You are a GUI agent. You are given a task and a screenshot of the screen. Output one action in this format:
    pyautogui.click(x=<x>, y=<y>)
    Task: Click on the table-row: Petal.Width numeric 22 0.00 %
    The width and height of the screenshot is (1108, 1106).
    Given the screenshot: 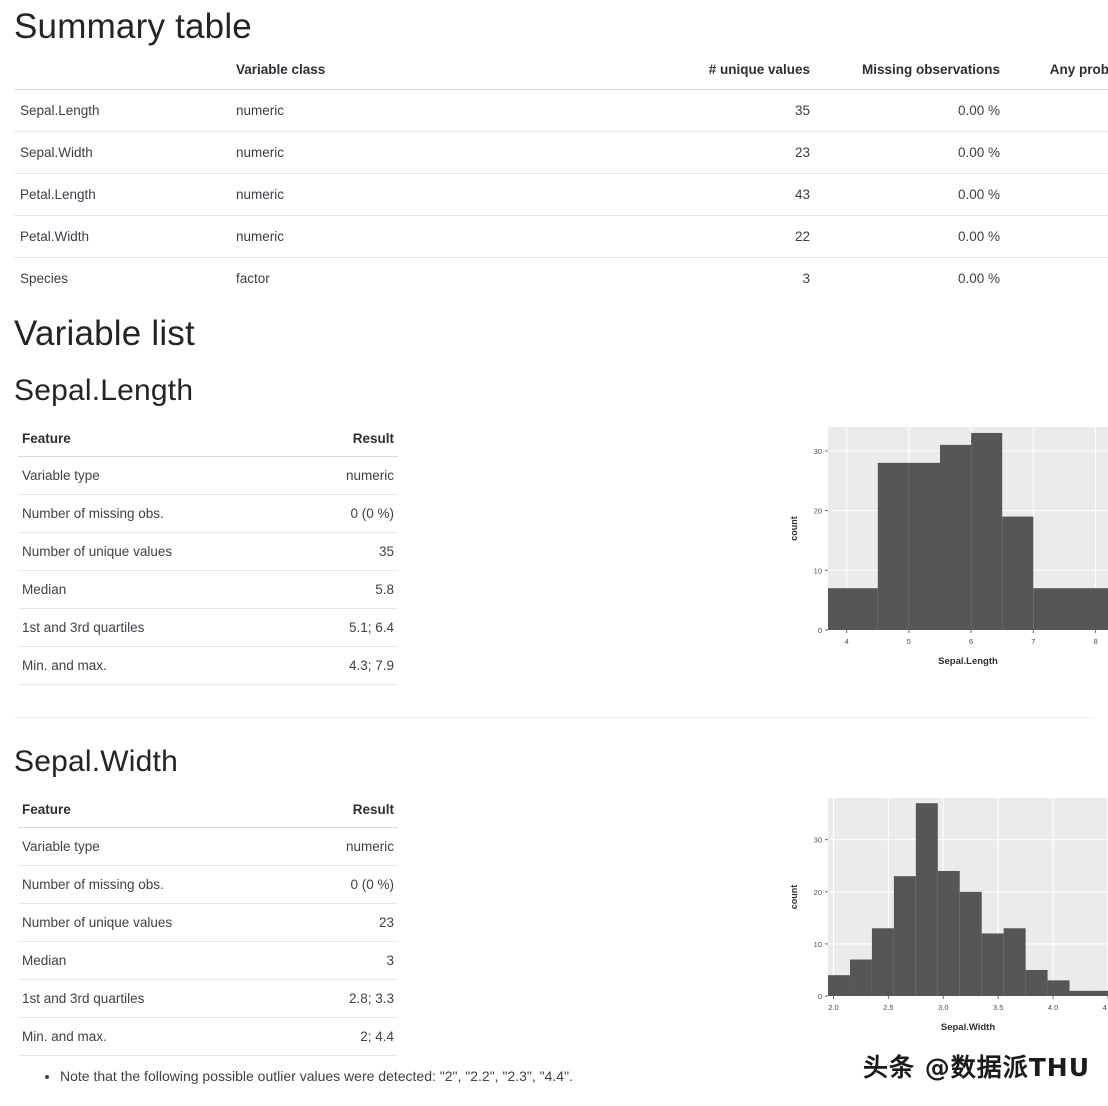 What is the action you would take?
    pyautogui.click(x=561, y=236)
    